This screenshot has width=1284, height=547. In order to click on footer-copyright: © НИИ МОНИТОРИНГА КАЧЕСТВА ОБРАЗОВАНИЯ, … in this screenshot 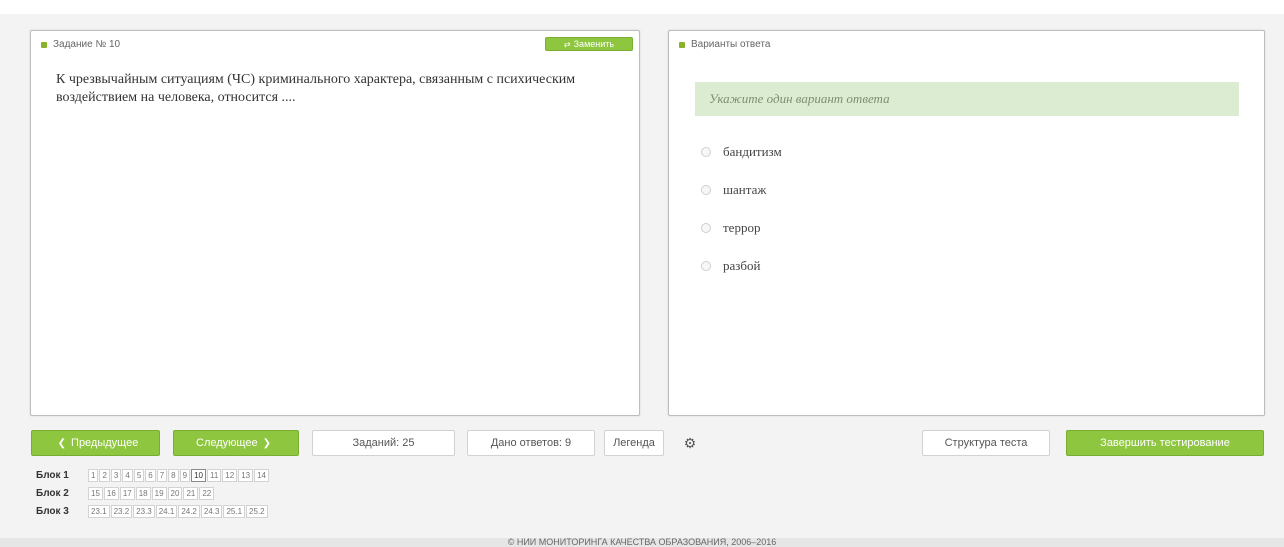, I will do `click(642, 542)`.